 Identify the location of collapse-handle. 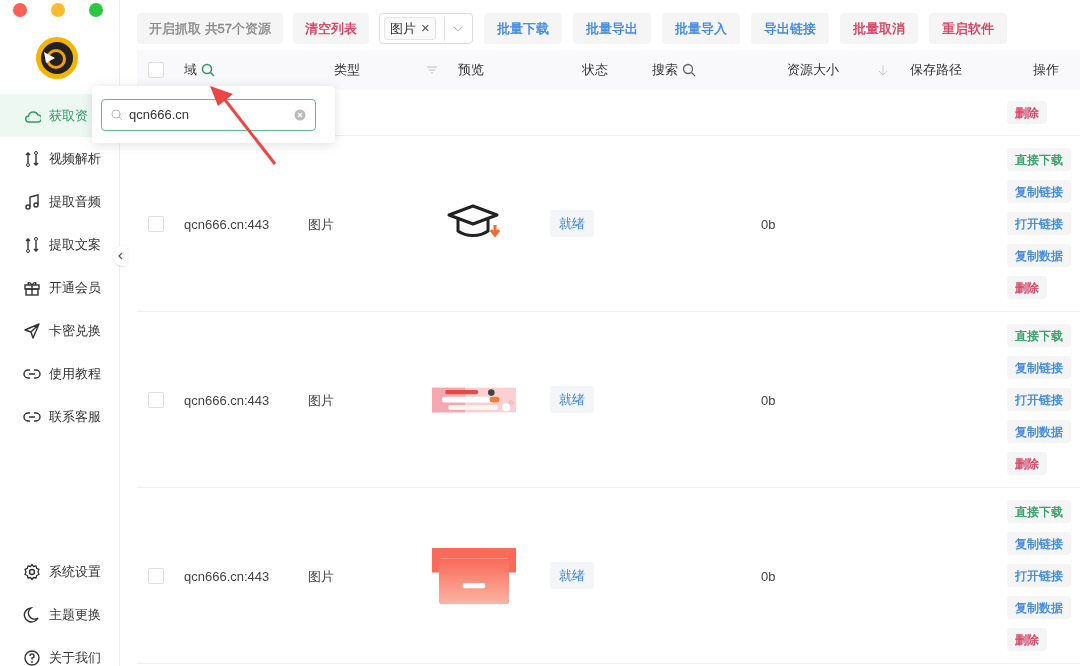
(120, 256).